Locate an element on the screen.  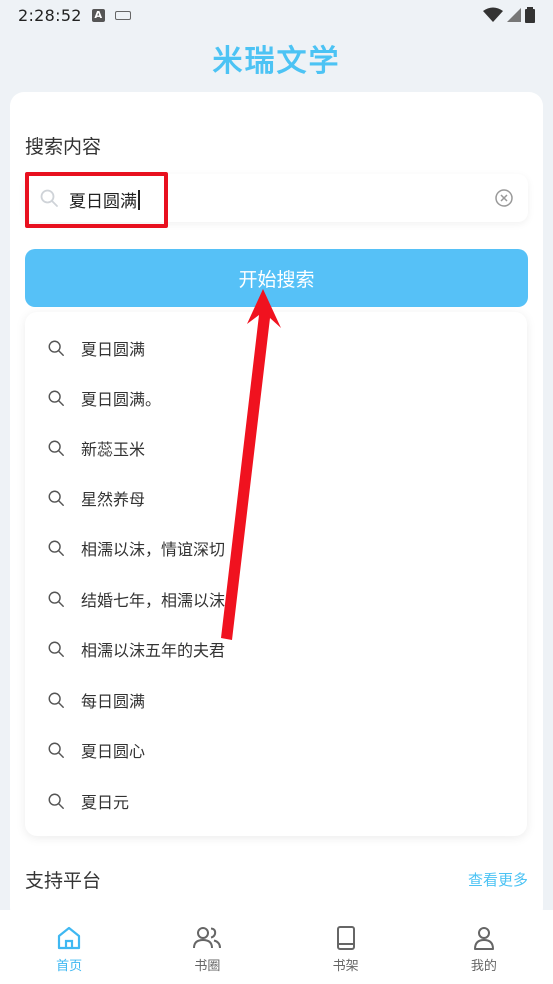
view-more-link: 查看更多 is located at coordinates (498, 879).